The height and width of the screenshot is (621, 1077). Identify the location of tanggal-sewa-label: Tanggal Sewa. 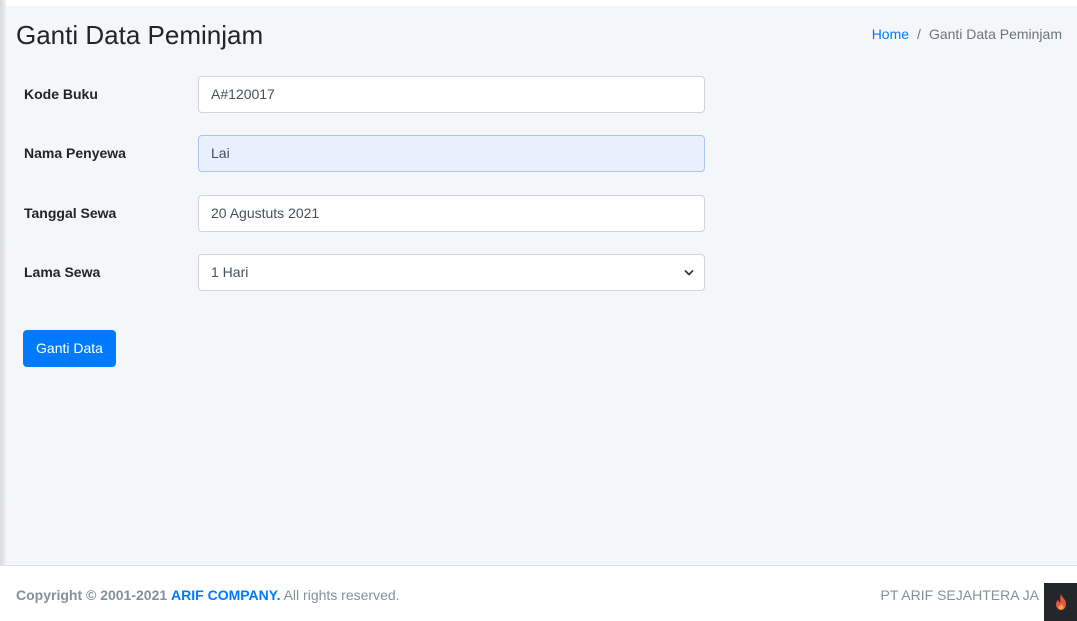
(70, 213).